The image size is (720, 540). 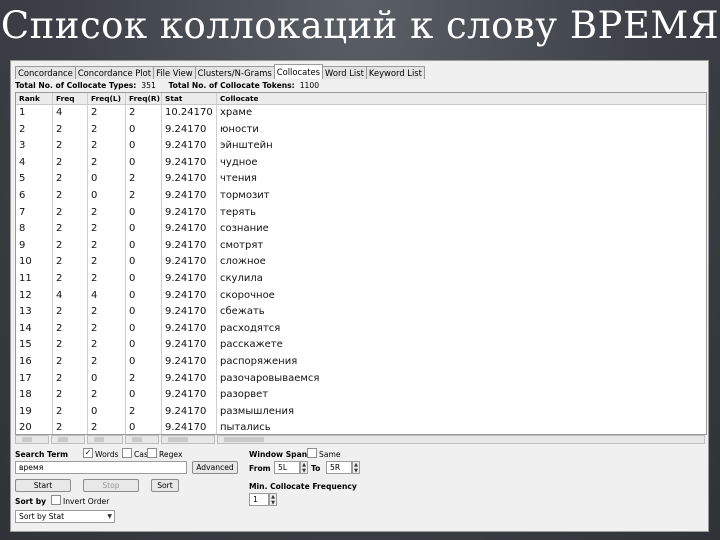 What do you see at coordinates (298, 71) in the screenshot?
I see `tab-collocates: Collocates` at bounding box center [298, 71].